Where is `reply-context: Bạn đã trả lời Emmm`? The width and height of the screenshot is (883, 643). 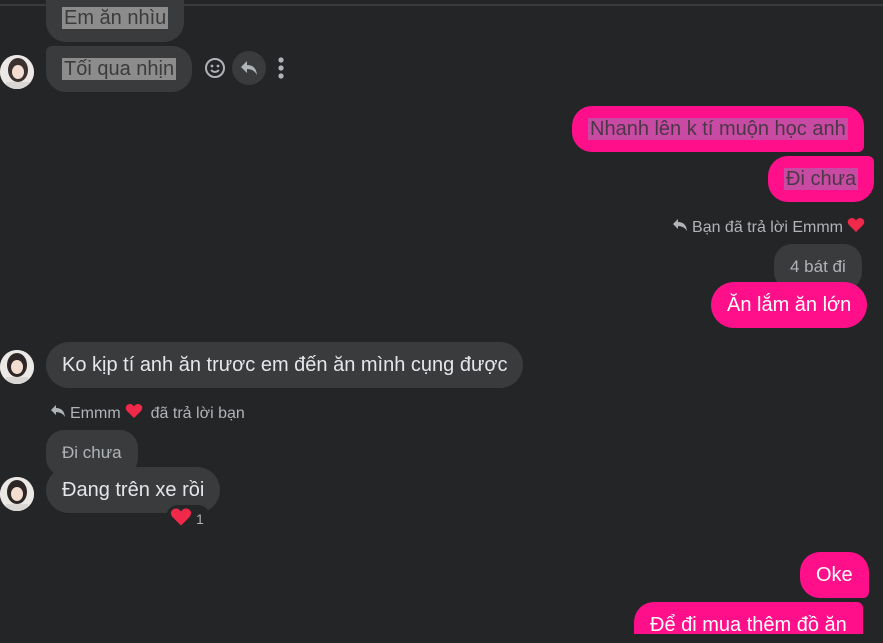 reply-context: Bạn đã trả lời Emmm is located at coordinates (768, 227).